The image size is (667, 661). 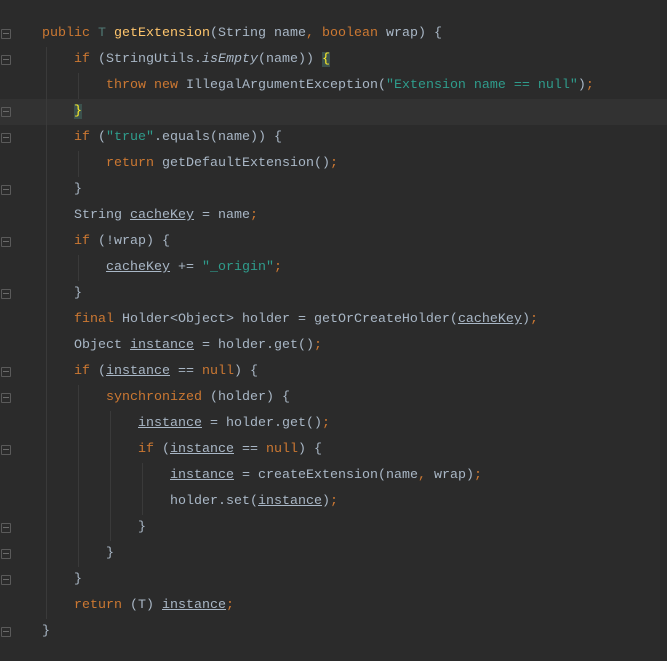 I want to click on code-line: if ("true".equals(name)) {, so click(x=333, y=138).